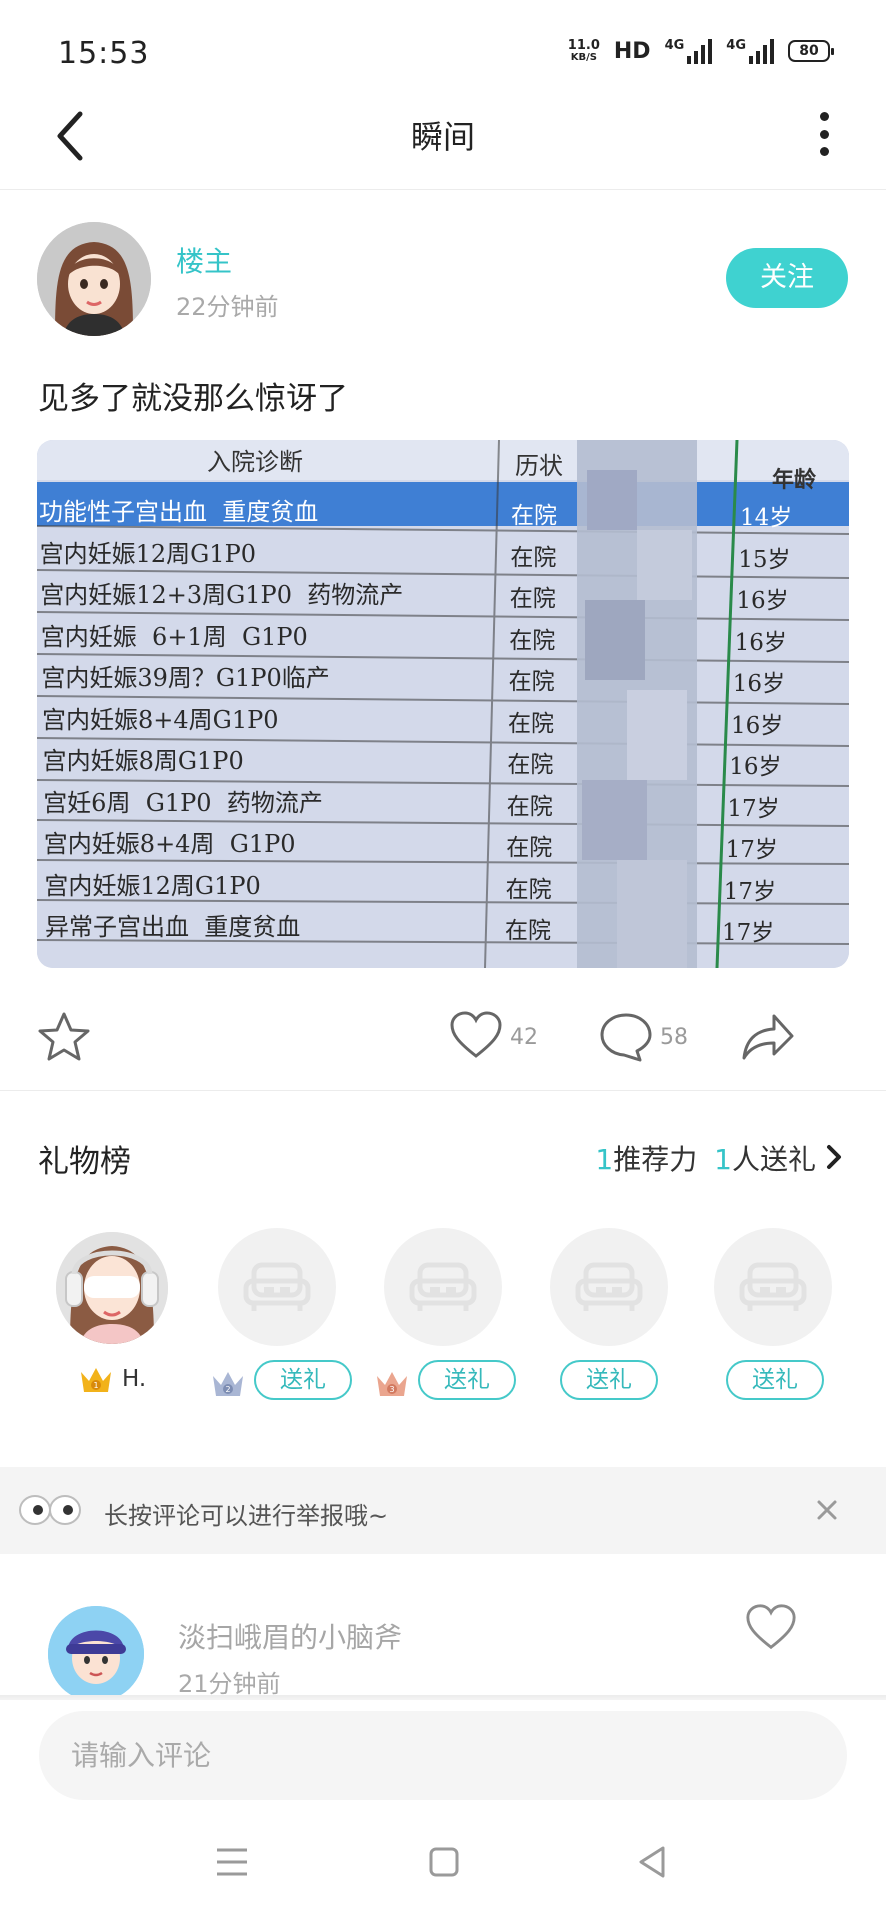  Describe the element at coordinates (824, 116) in the screenshot. I see `more-vertical-icon` at that location.